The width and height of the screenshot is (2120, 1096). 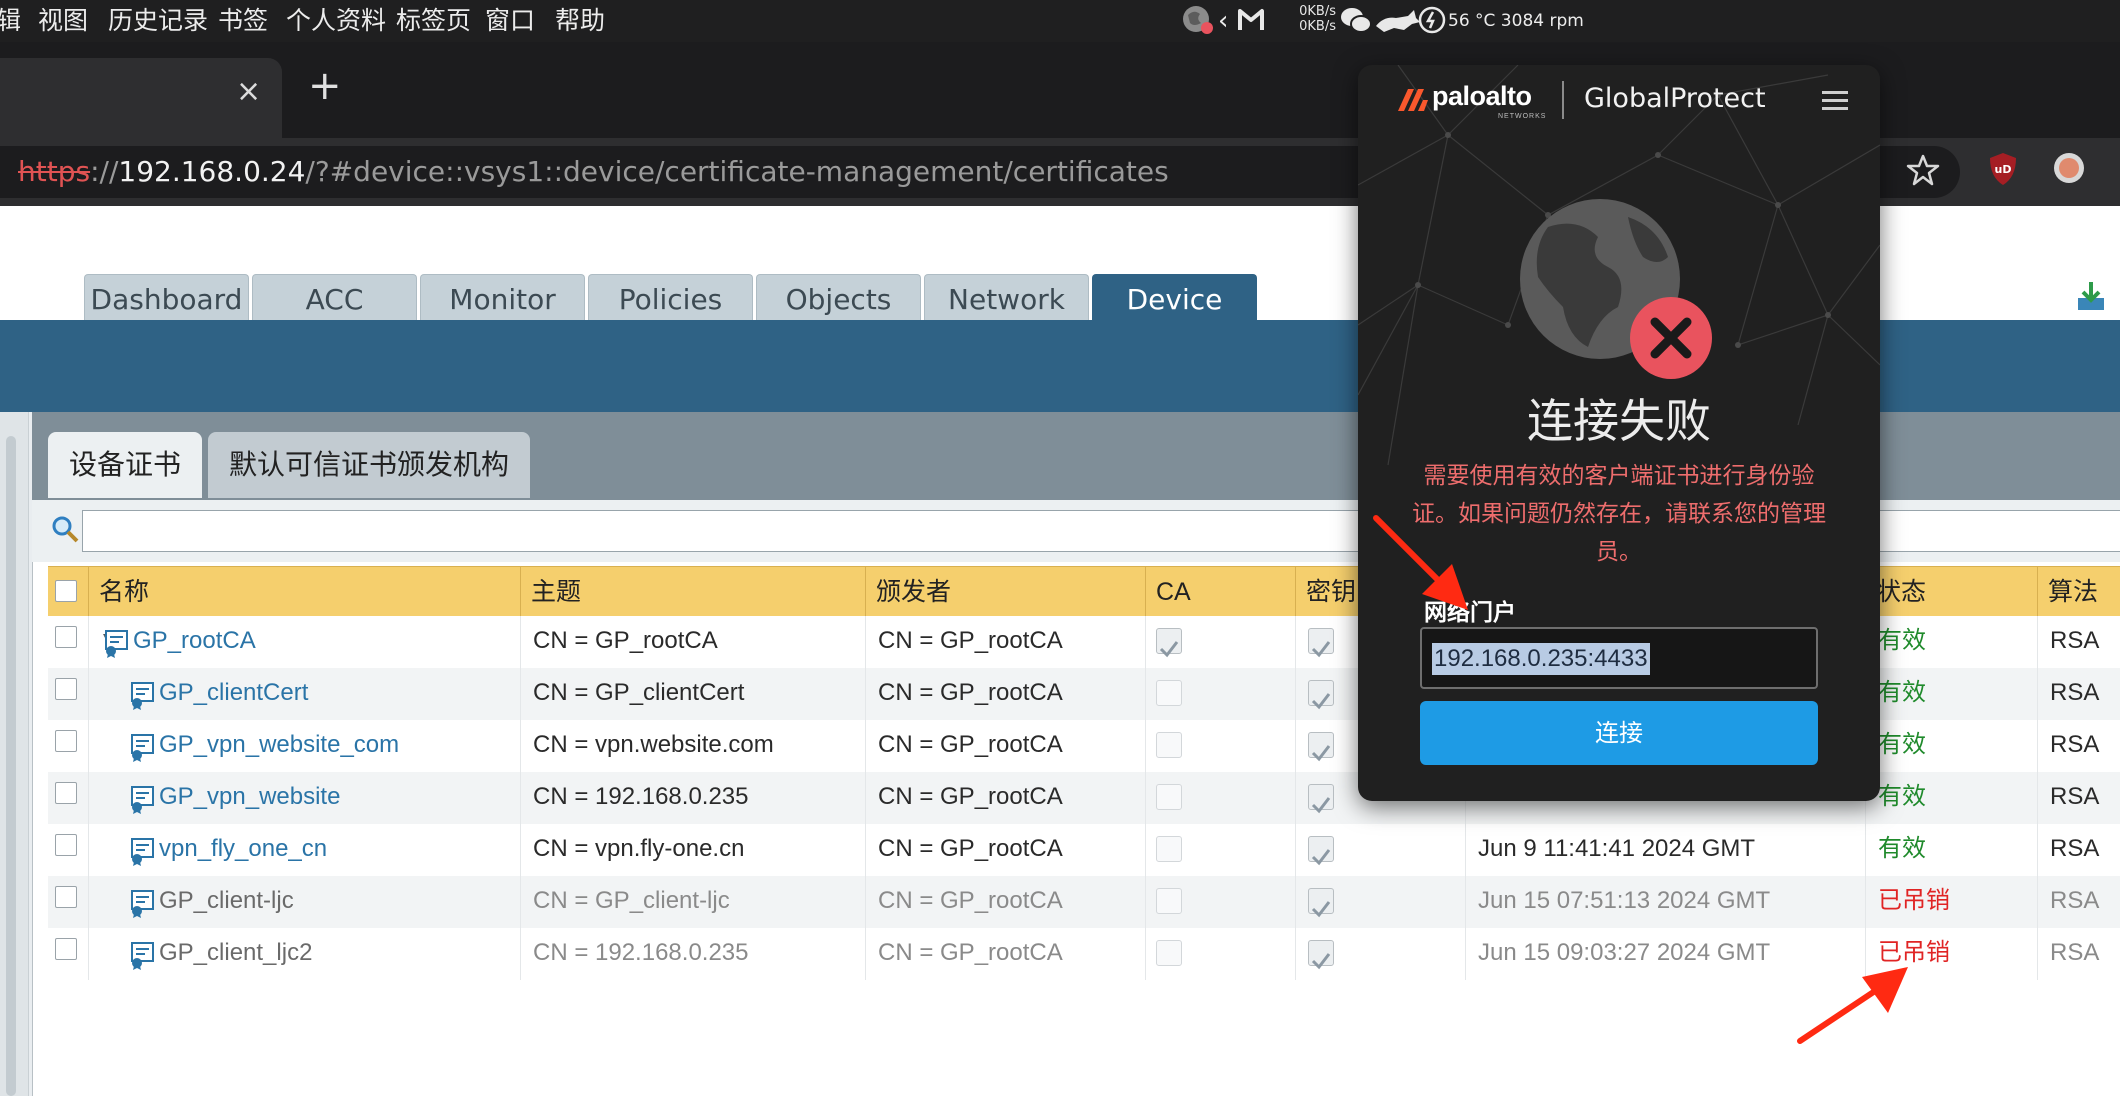 I want to click on menu-tabs: 标签页, so click(x=433, y=21).